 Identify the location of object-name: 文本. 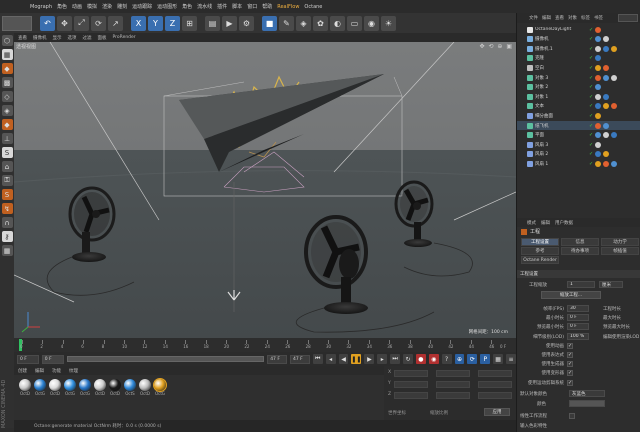
(561, 106).